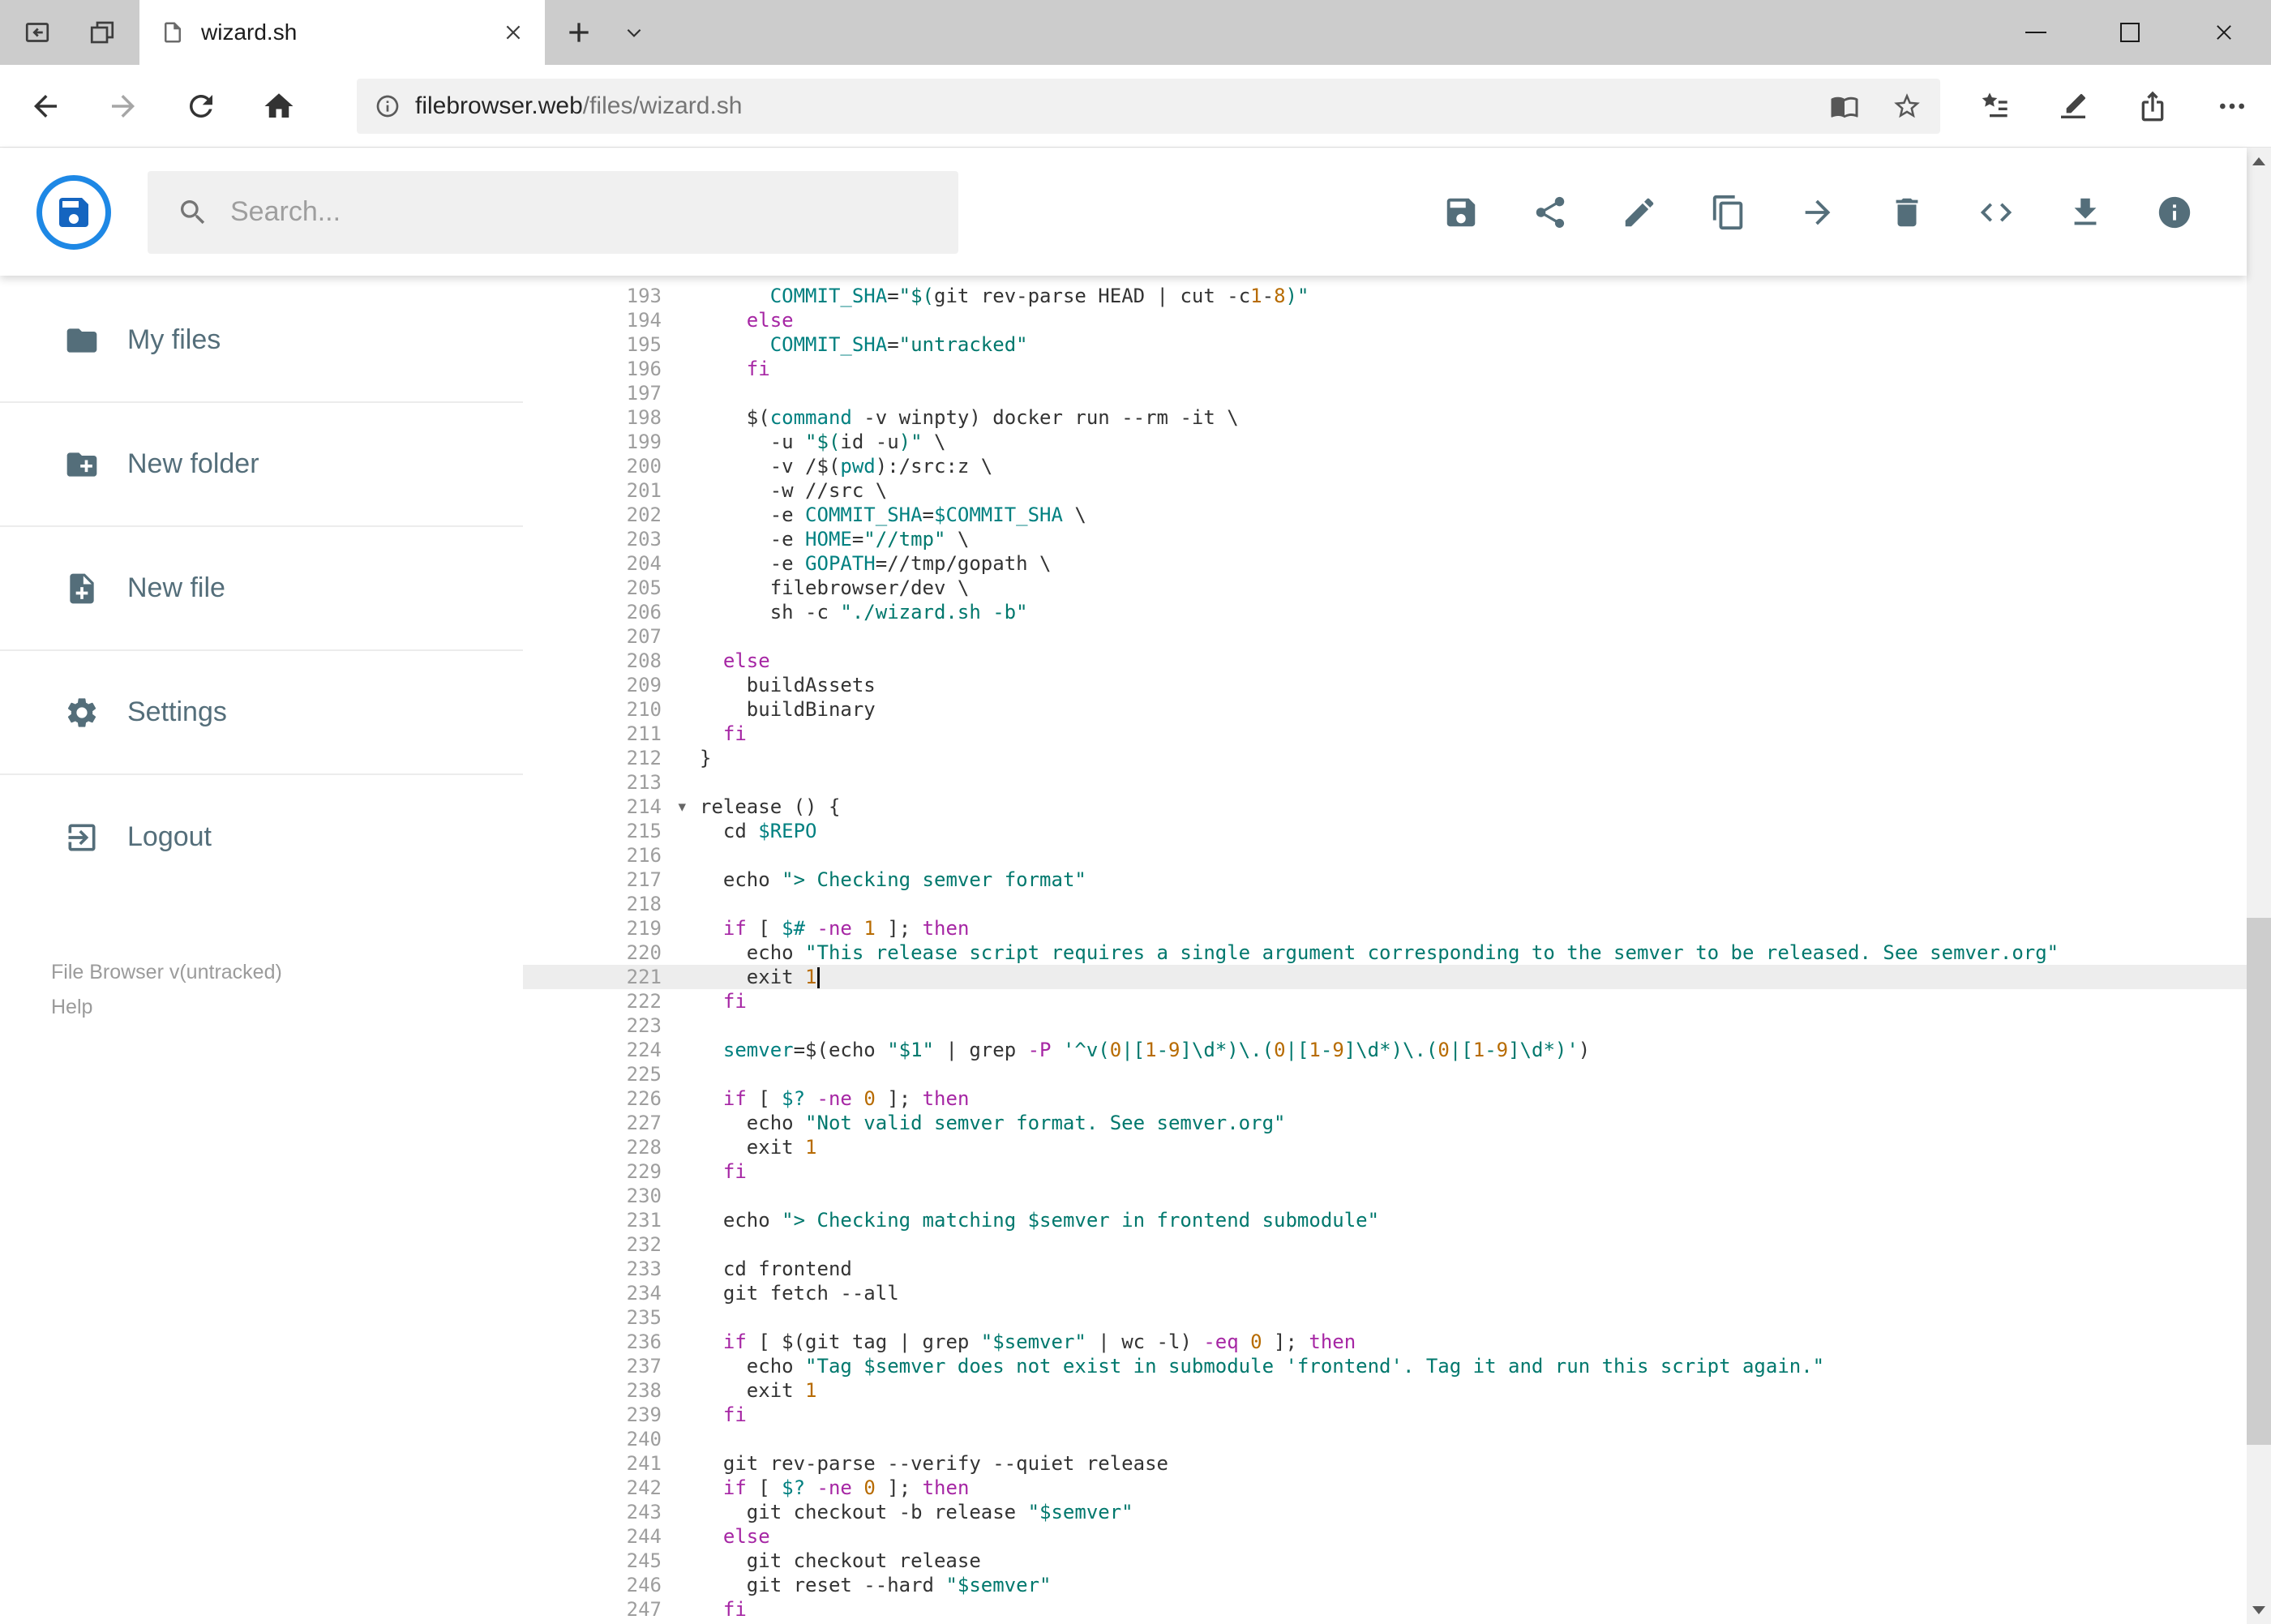  What do you see at coordinates (1844, 106) in the screenshot?
I see `reading-view-icon` at bounding box center [1844, 106].